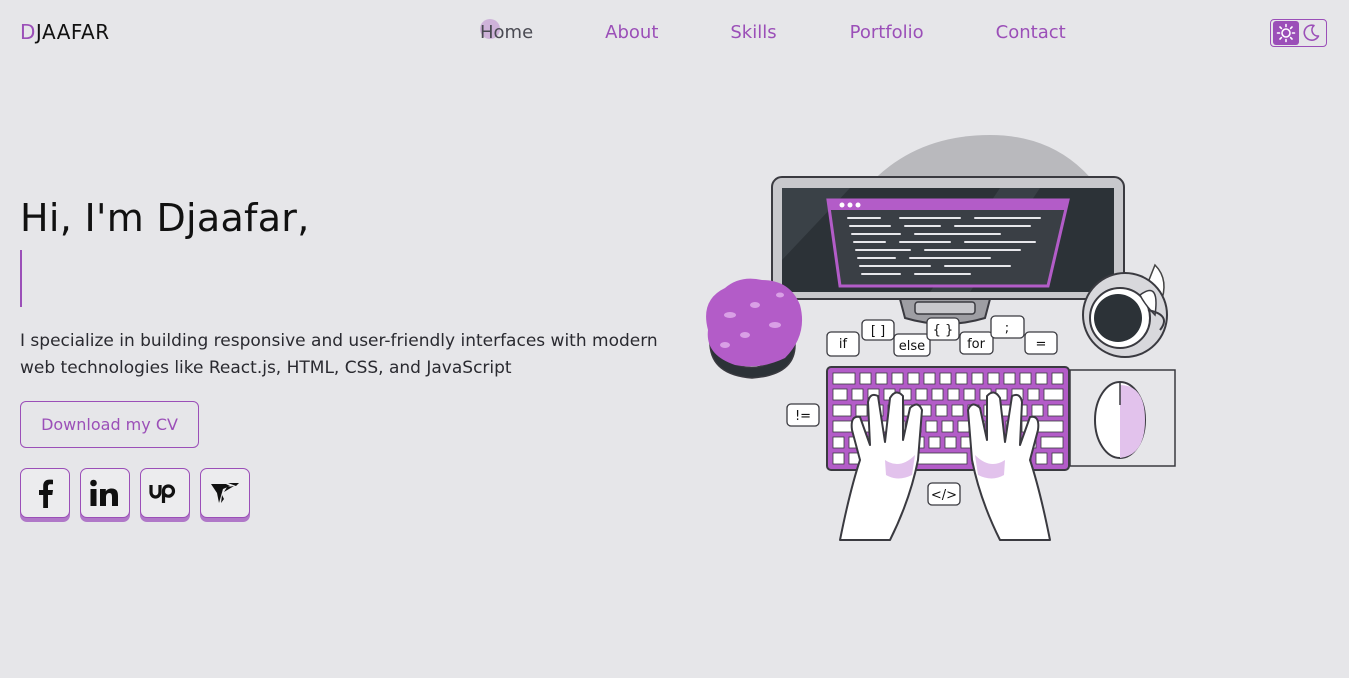 This screenshot has width=1349, height=678. I want to click on moon-icon, so click(1311, 32).